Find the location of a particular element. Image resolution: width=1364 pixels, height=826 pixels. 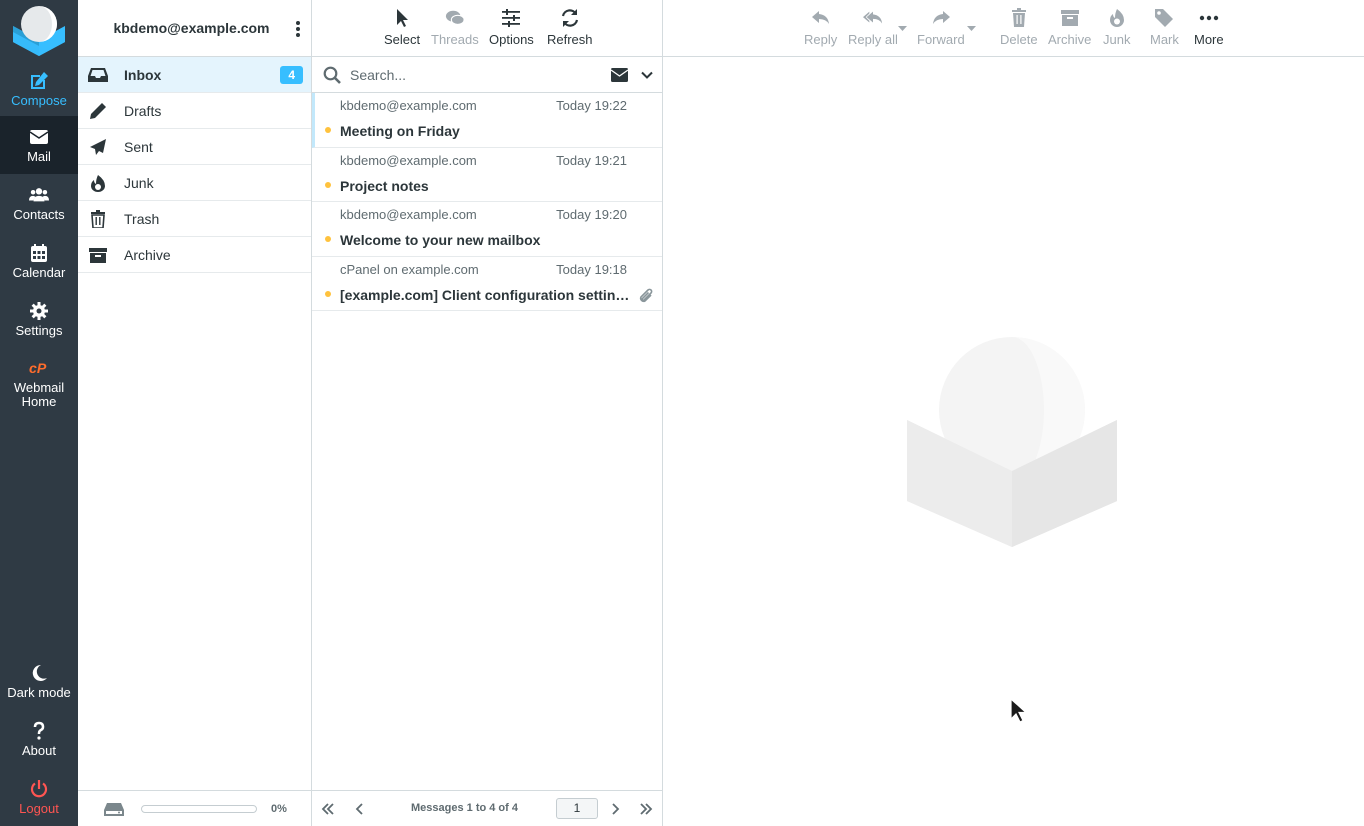

folder-inbox: Inbox 4 is located at coordinates (194, 75).